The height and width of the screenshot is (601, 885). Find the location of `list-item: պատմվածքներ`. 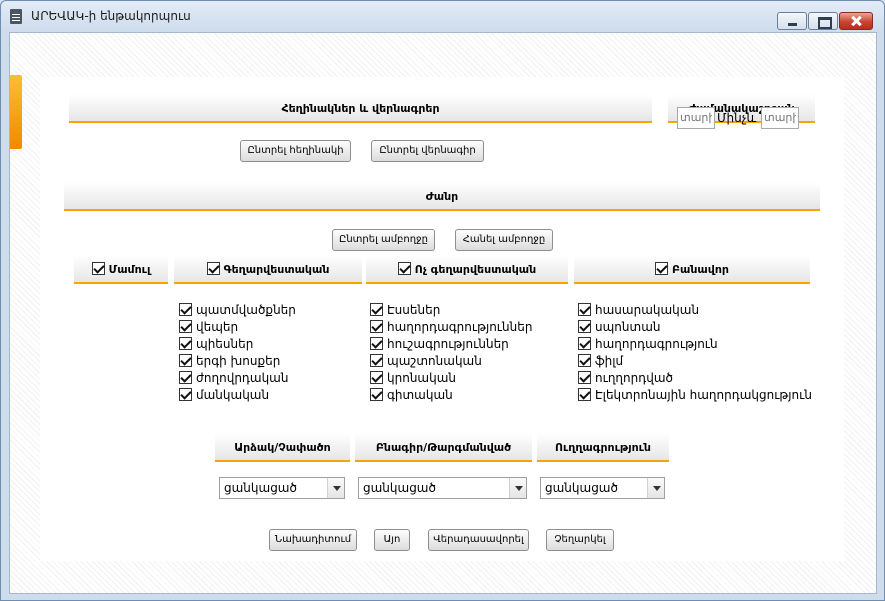

list-item: պատմվածքներ is located at coordinates (237, 310).